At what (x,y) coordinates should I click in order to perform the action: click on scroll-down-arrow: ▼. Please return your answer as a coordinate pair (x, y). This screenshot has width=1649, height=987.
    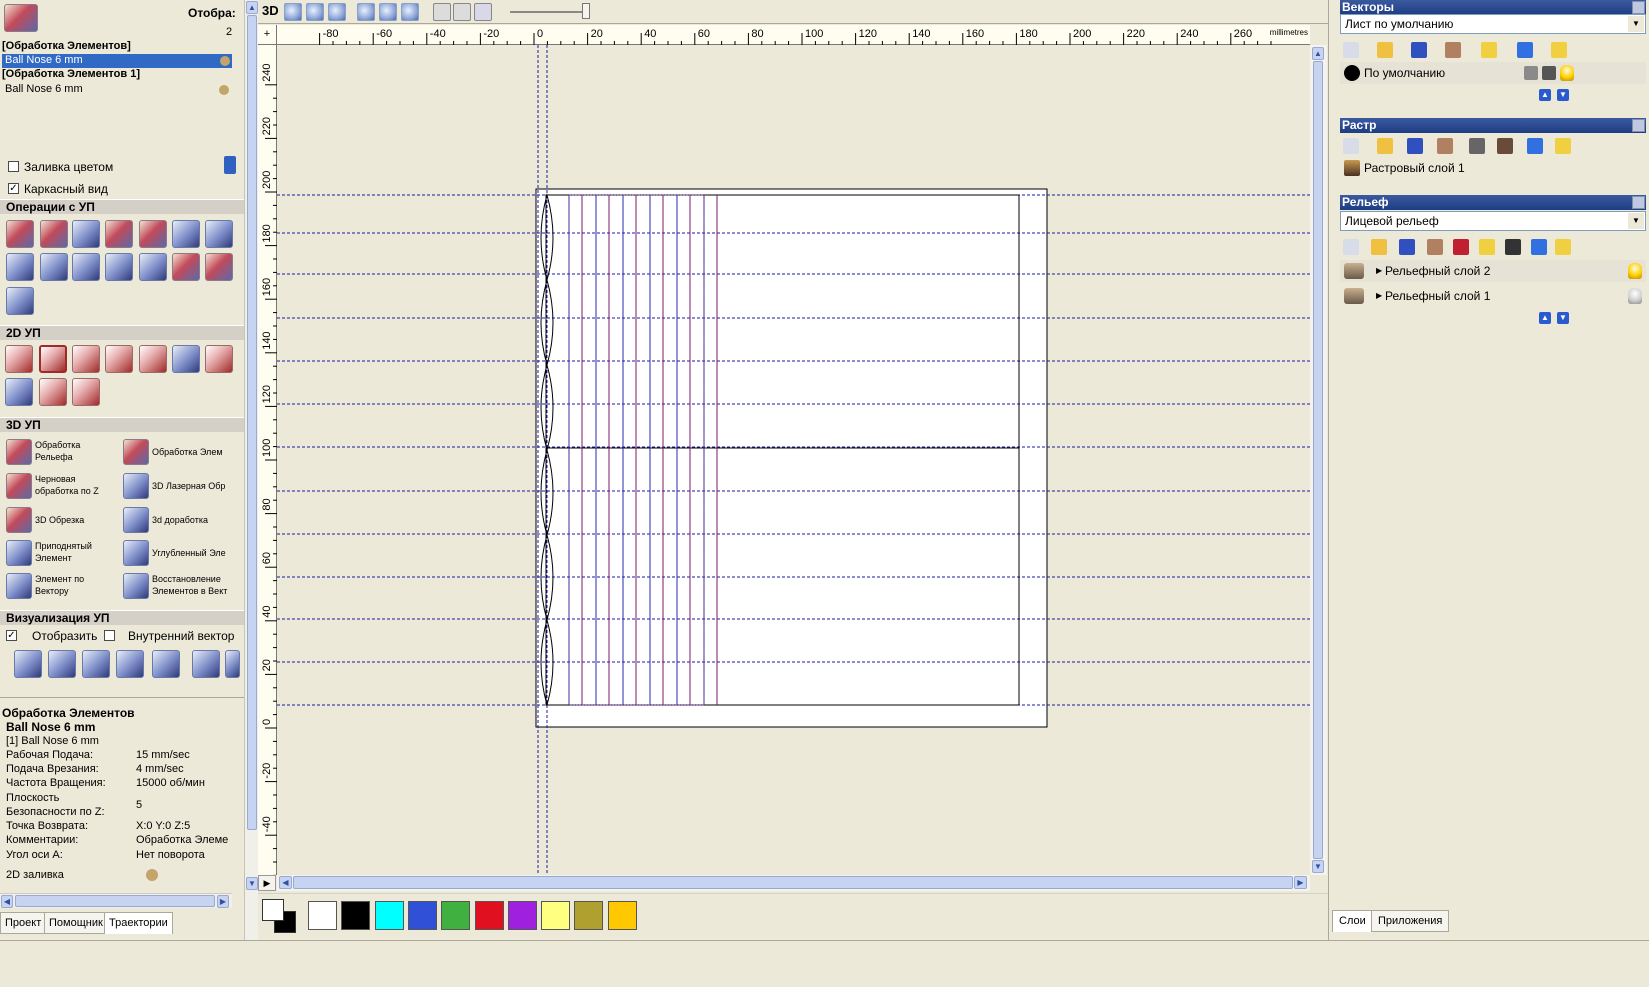
    Looking at the image, I should click on (252, 883).